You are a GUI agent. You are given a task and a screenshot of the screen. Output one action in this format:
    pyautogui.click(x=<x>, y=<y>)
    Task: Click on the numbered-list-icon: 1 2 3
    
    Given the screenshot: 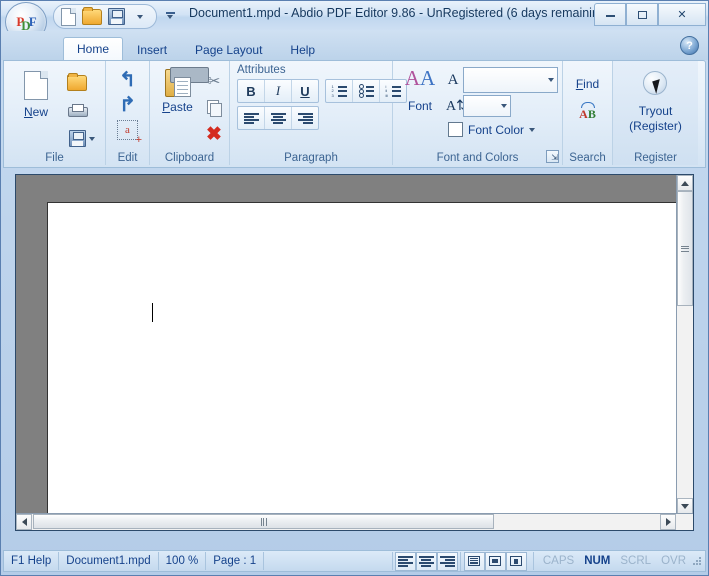 What is the action you would take?
    pyautogui.click(x=339, y=90)
    